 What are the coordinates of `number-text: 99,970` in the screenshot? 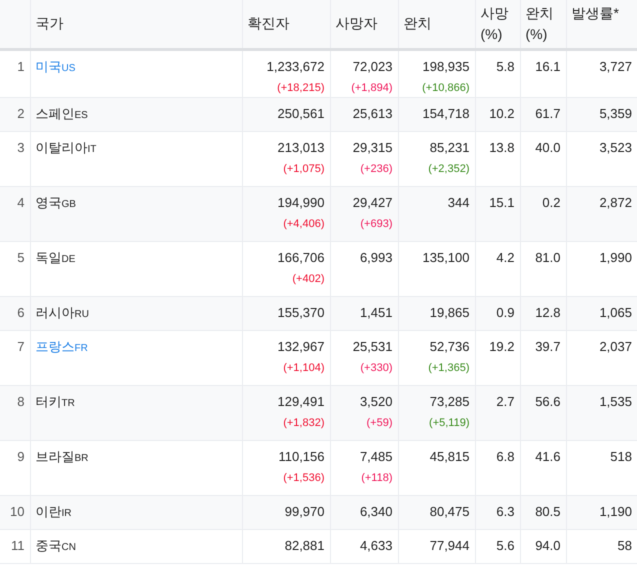 It's located at (304, 511).